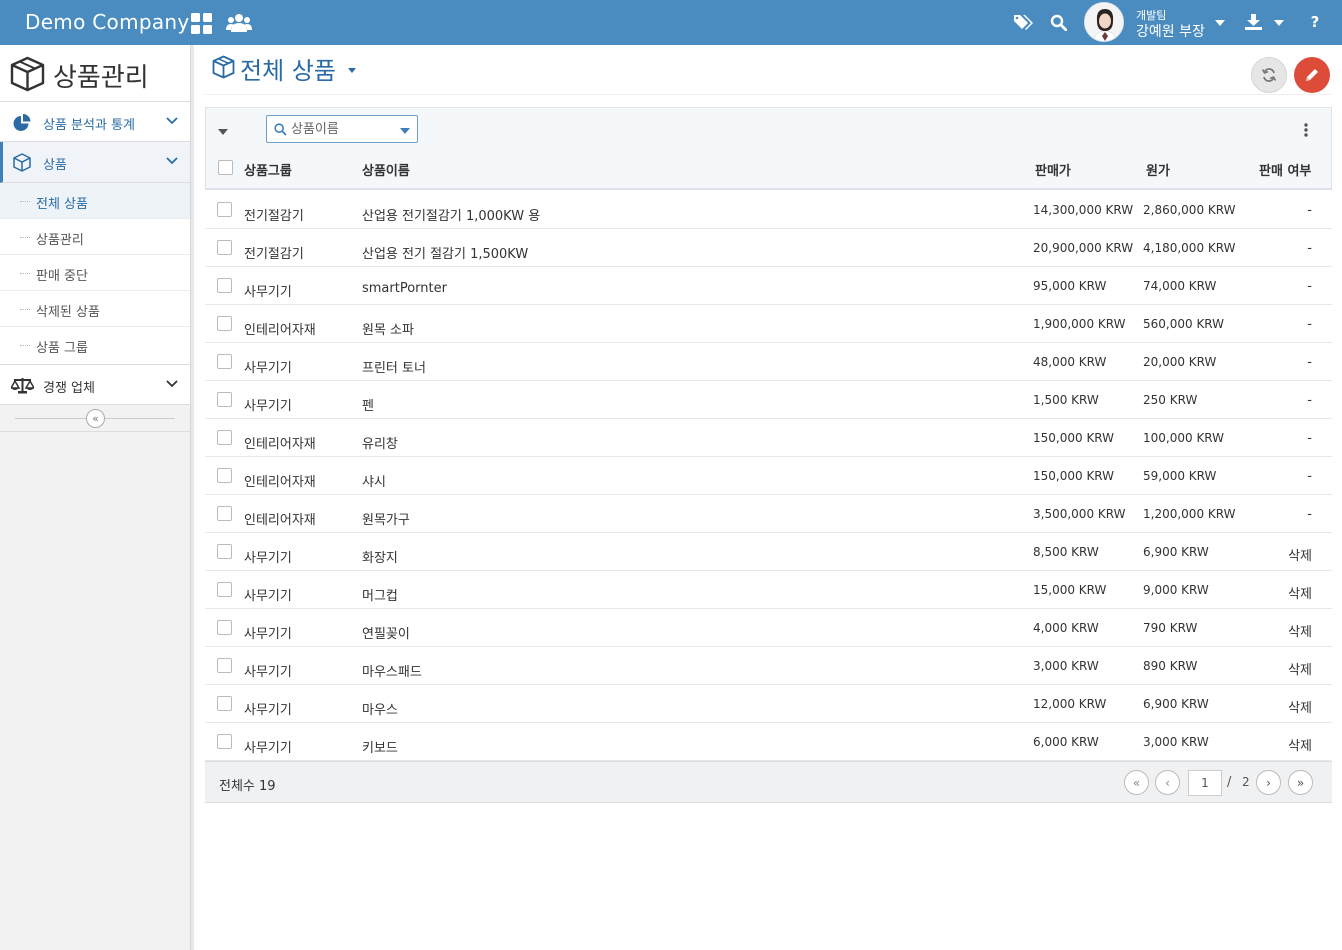 Image resolution: width=1342 pixels, height=950 pixels. I want to click on cell-name: 원목가구, so click(386, 518).